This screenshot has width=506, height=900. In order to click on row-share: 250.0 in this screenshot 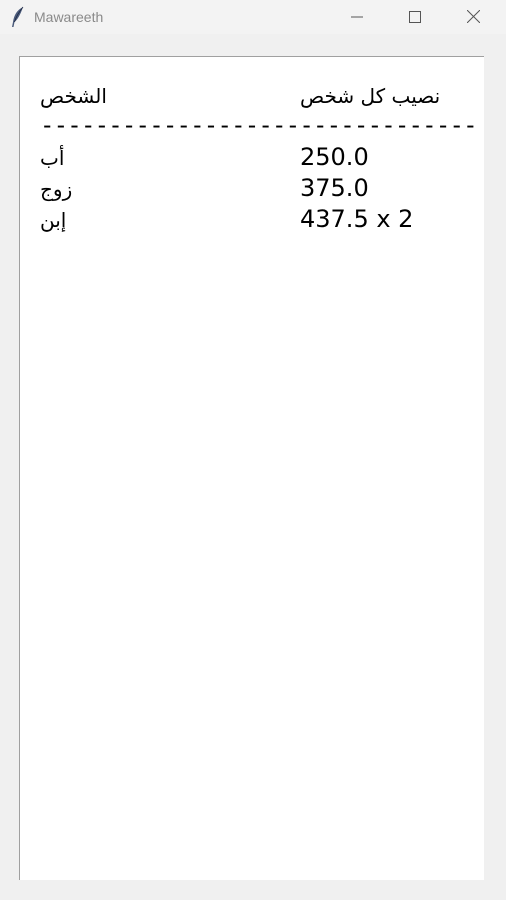, I will do `click(334, 157)`.